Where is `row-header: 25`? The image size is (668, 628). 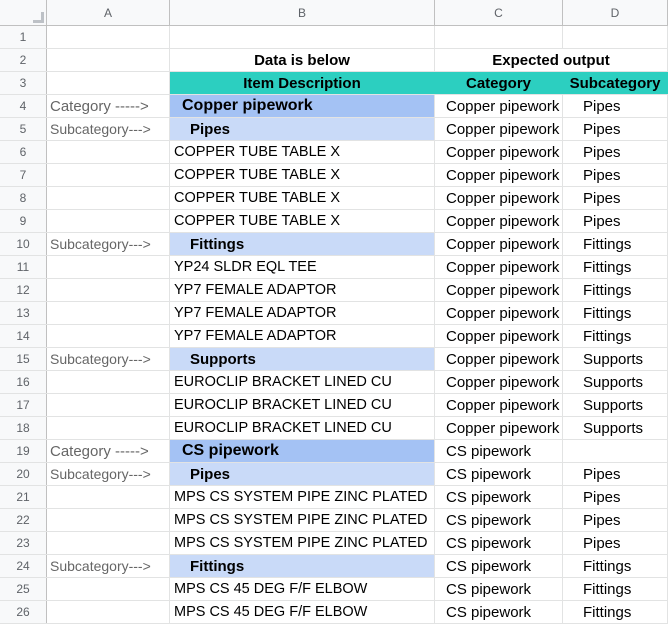
row-header: 25 is located at coordinates (23, 589).